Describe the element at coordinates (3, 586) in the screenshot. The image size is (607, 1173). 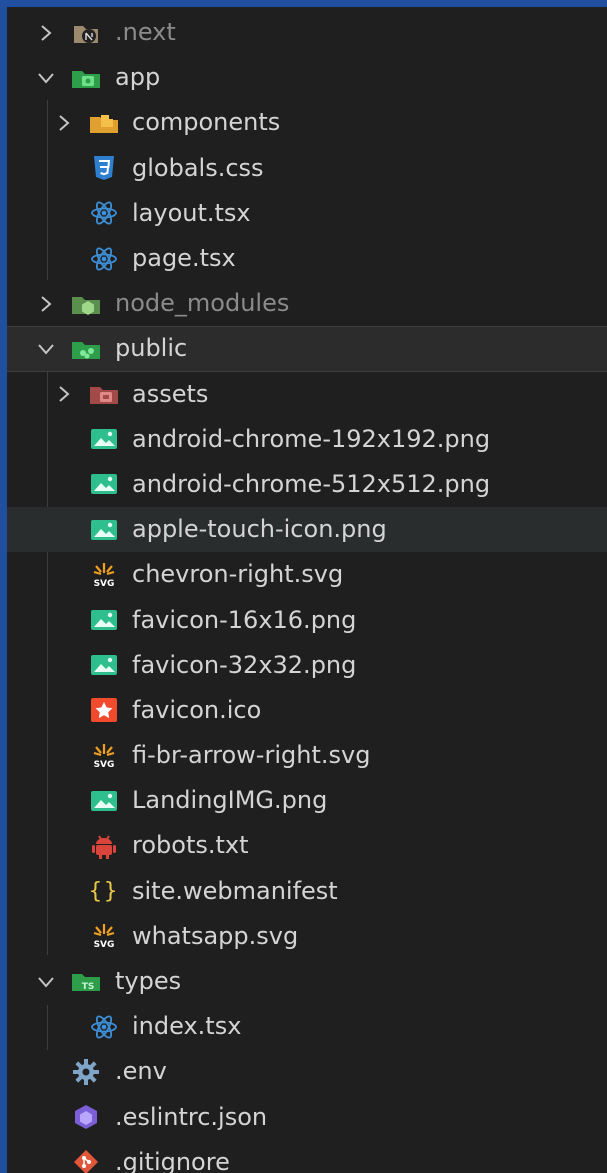
I see `panel-border-left` at that location.